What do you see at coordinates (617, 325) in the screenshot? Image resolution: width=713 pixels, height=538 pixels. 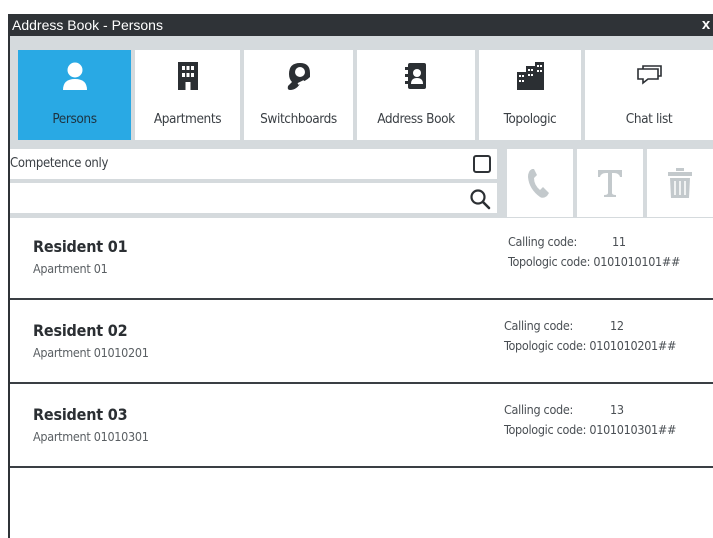 I see `calling-code-value: 12` at bounding box center [617, 325].